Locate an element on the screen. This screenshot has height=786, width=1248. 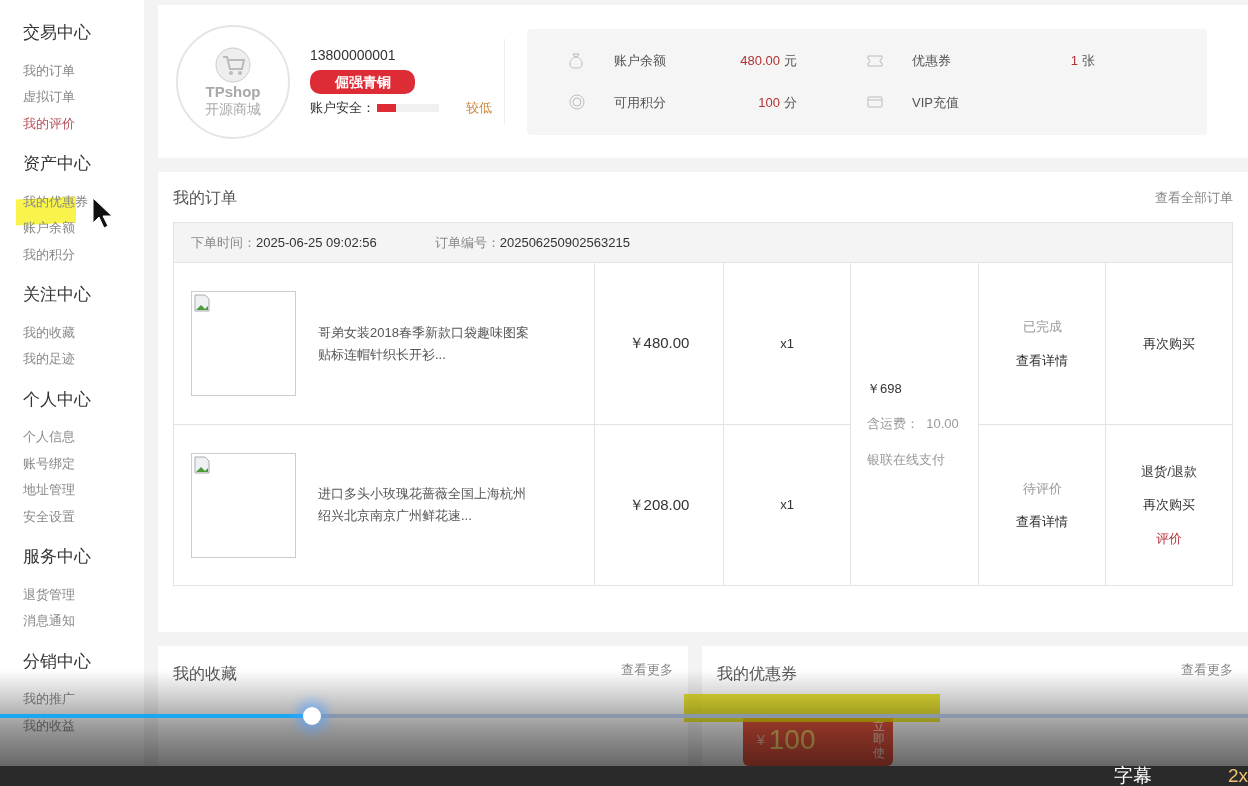
sidebar-item: 我的收藏 is located at coordinates (49, 332).